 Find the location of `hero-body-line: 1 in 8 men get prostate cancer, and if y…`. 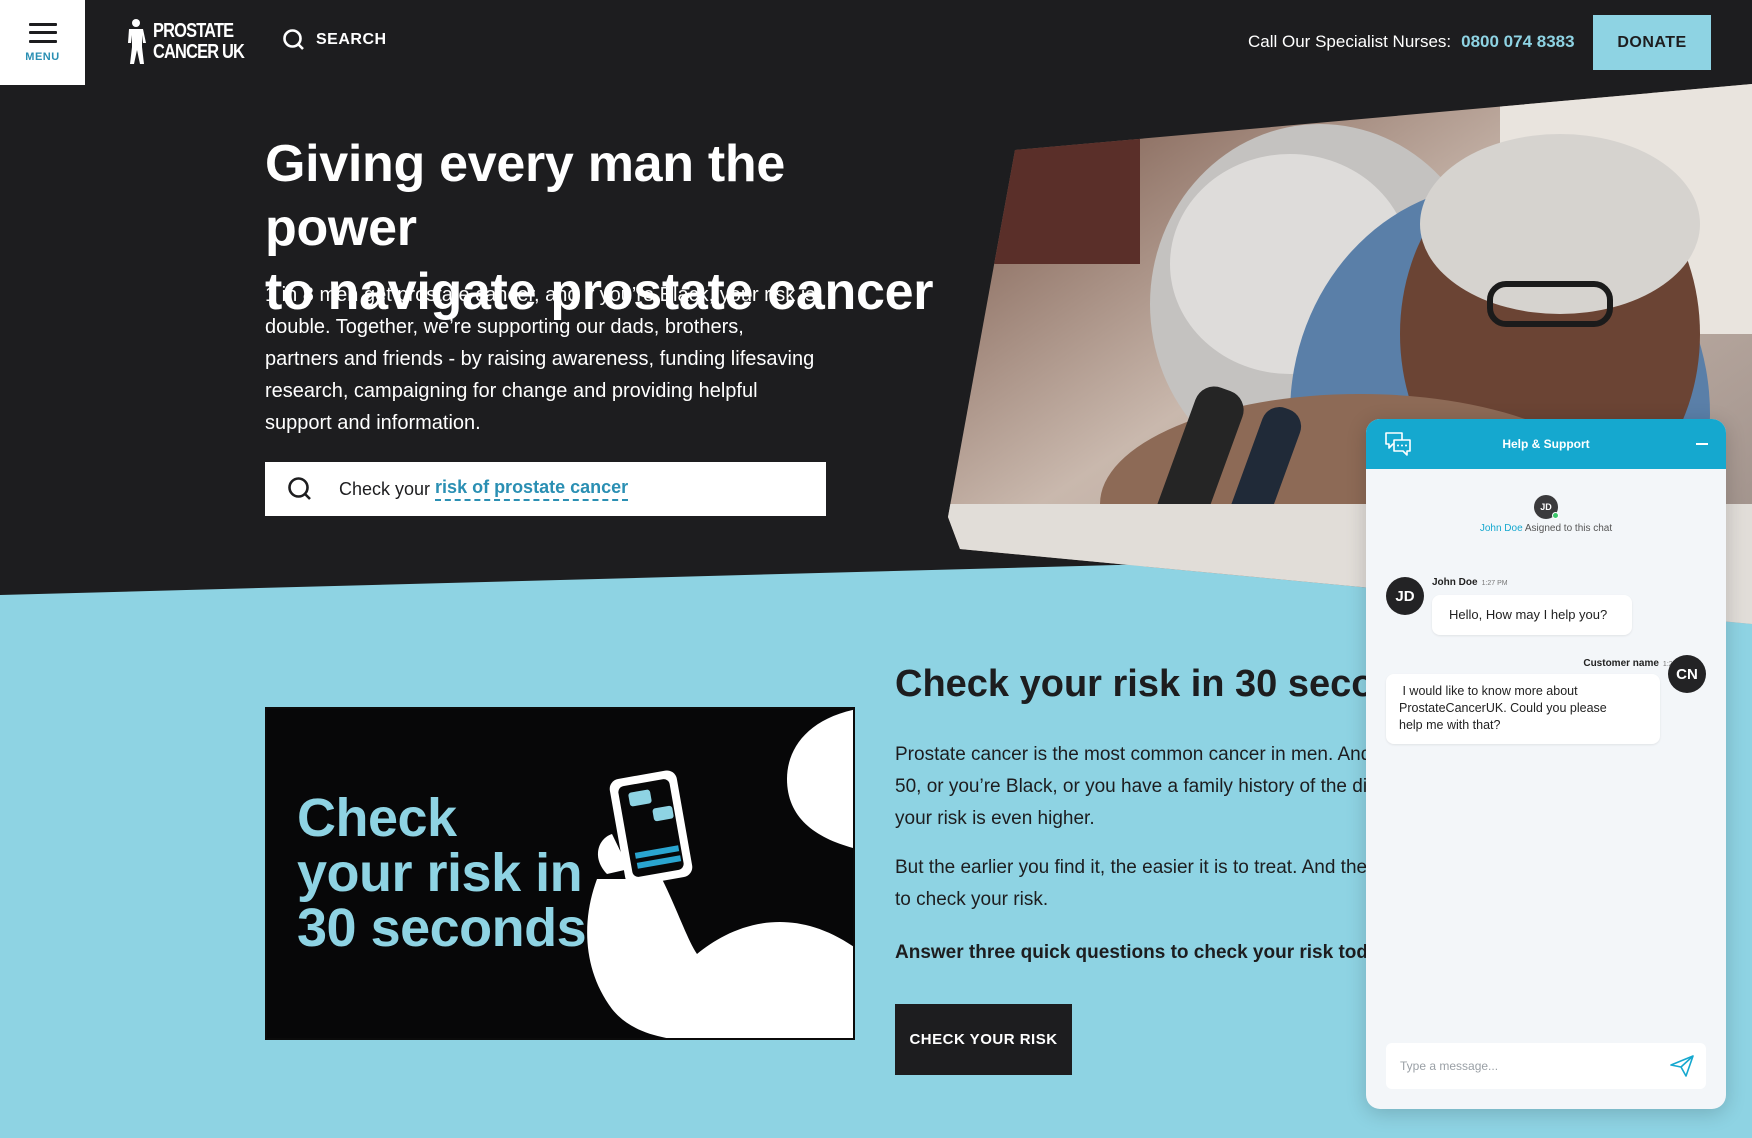

hero-body-line: 1 in 8 men get prostate cancer, and if y… is located at coordinates (540, 295).